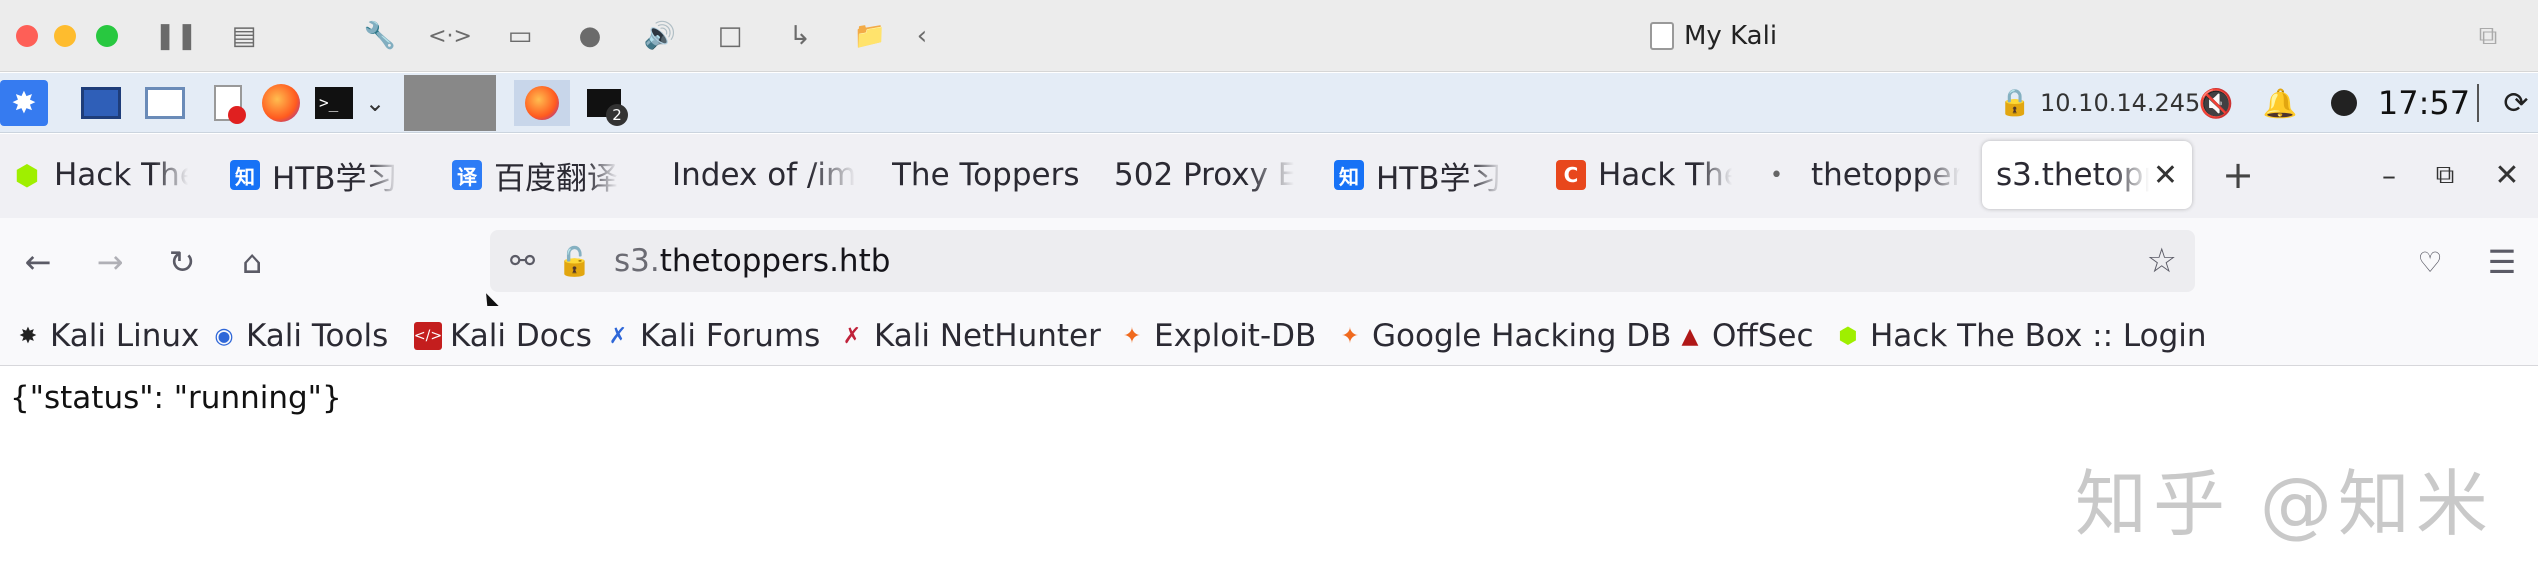 This screenshot has height=588, width=2538. I want to click on maximize-window-button, so click(107, 36).